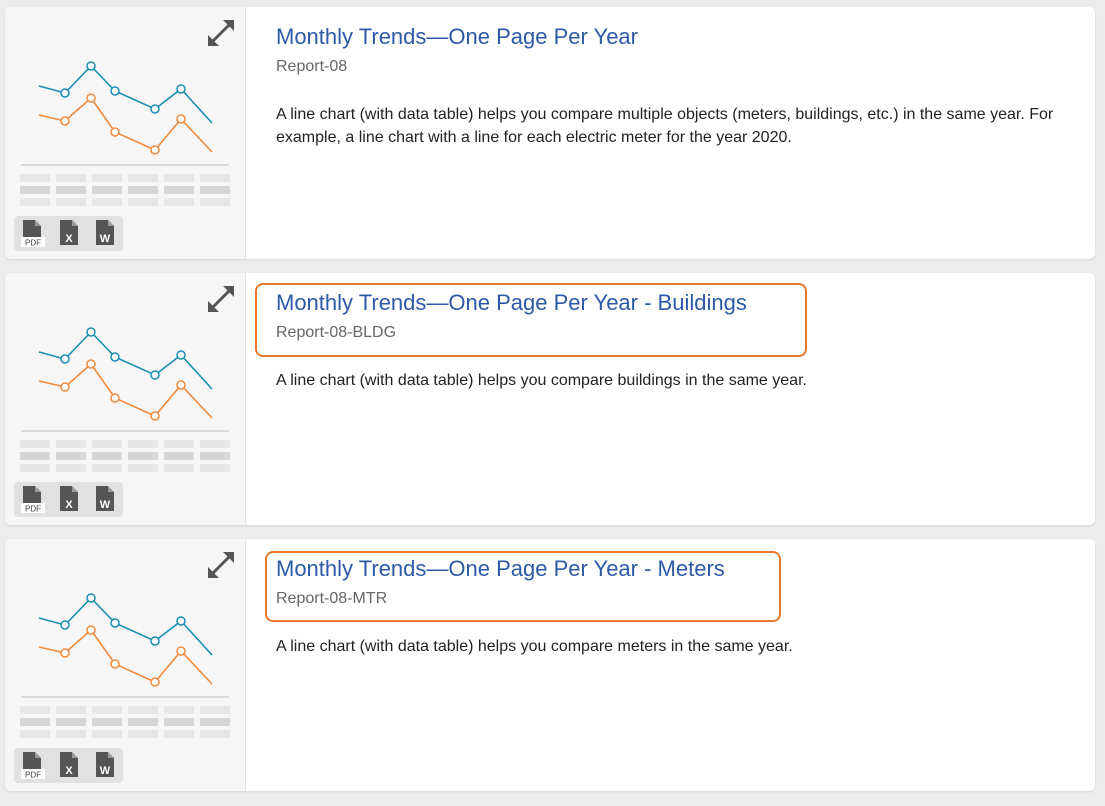  Describe the element at coordinates (457, 37) in the screenshot. I see `report-title-link: Monthly Trends—One Page Per Year` at that location.